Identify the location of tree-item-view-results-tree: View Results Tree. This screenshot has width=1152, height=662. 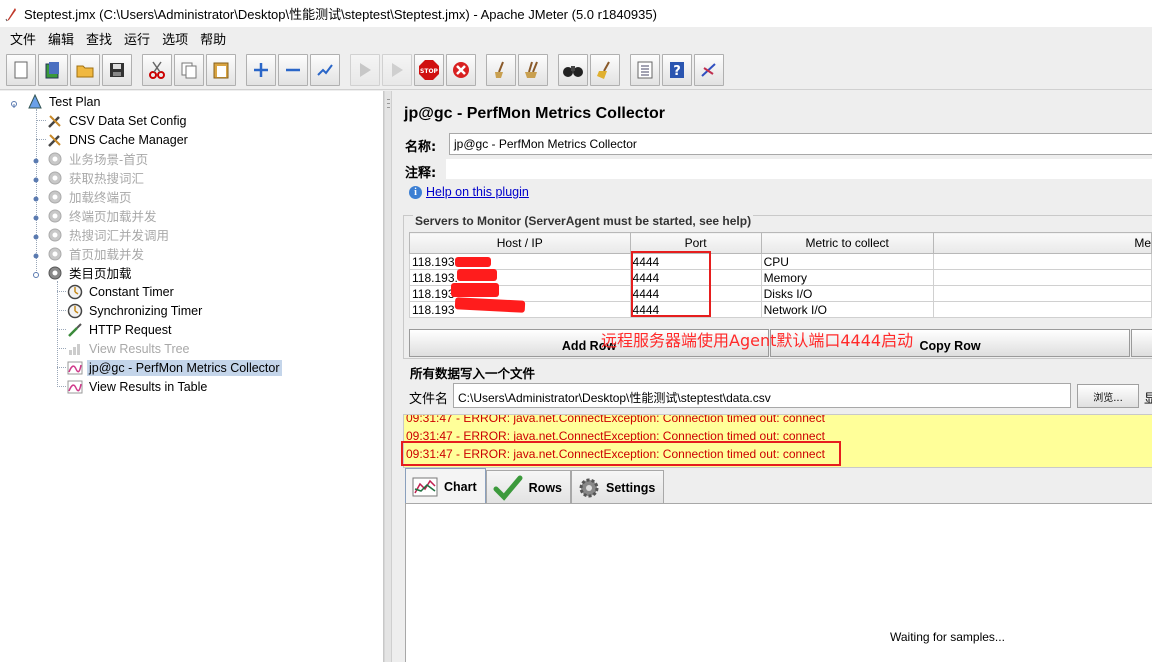
(129, 348).